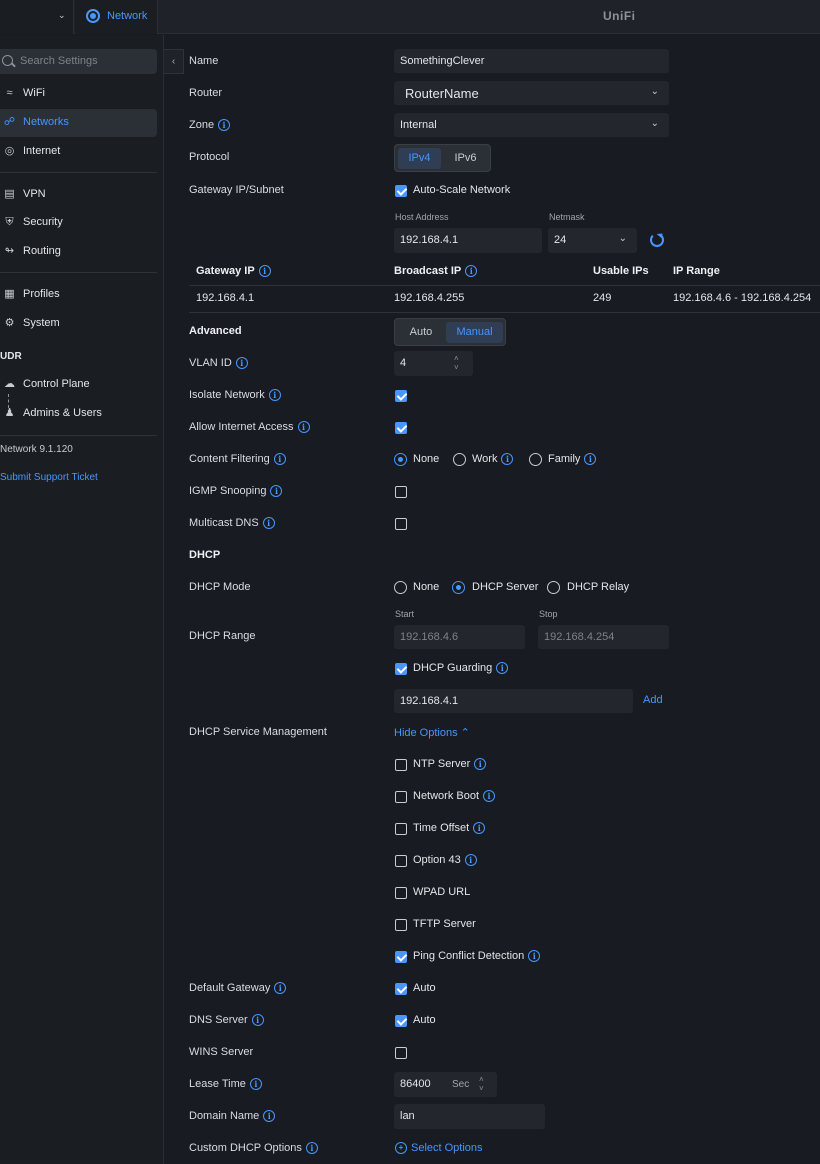  I want to click on zone-label: Zone i, so click(210, 125).